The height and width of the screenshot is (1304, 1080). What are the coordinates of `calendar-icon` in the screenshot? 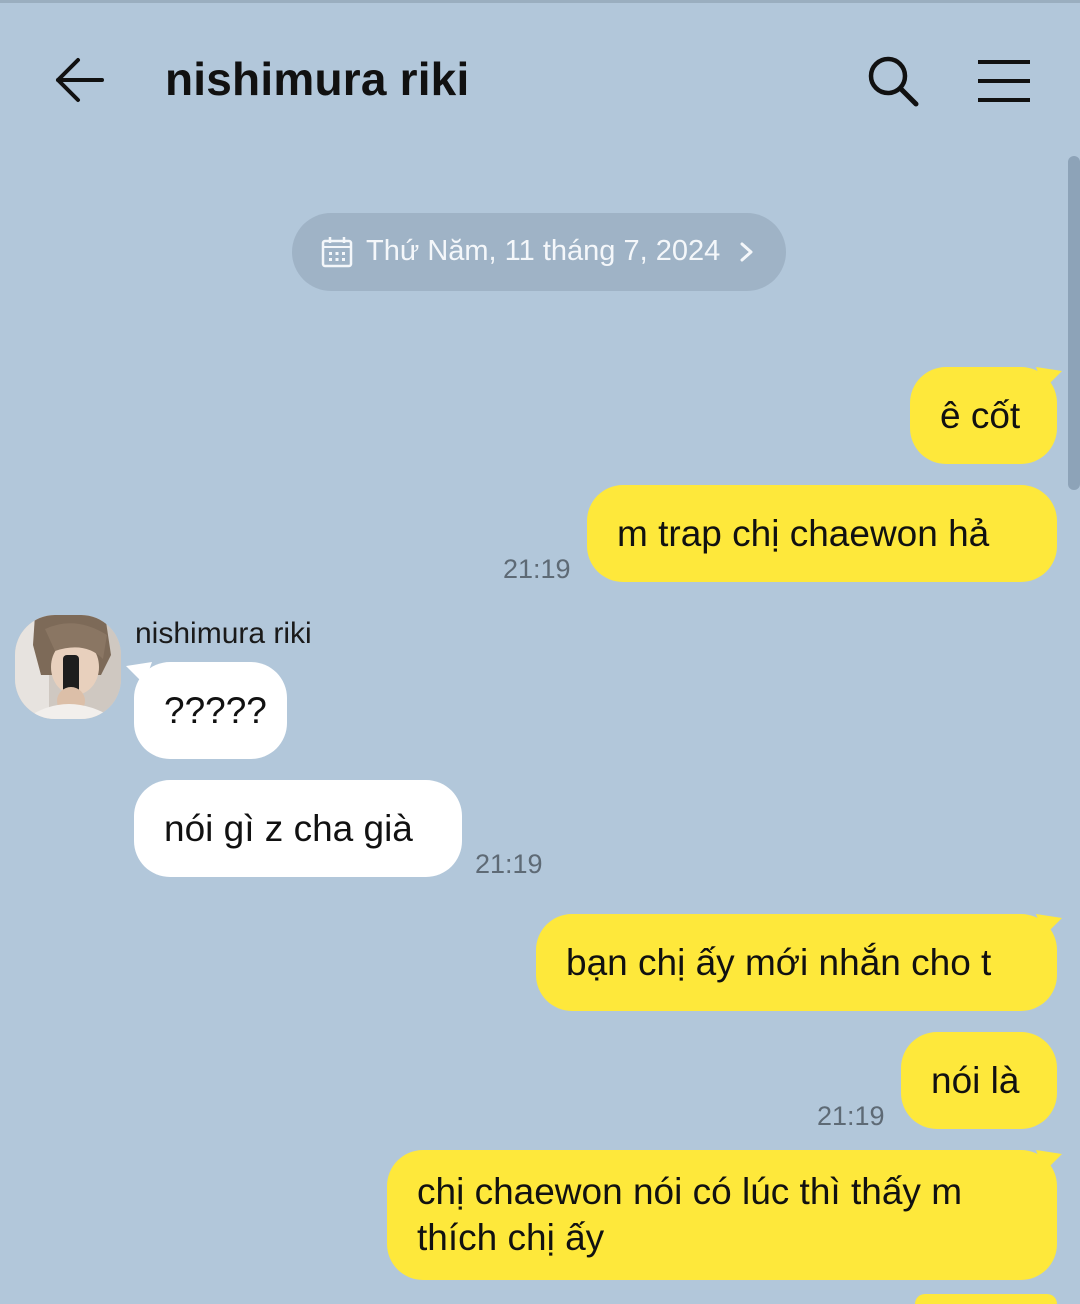 It's located at (337, 252).